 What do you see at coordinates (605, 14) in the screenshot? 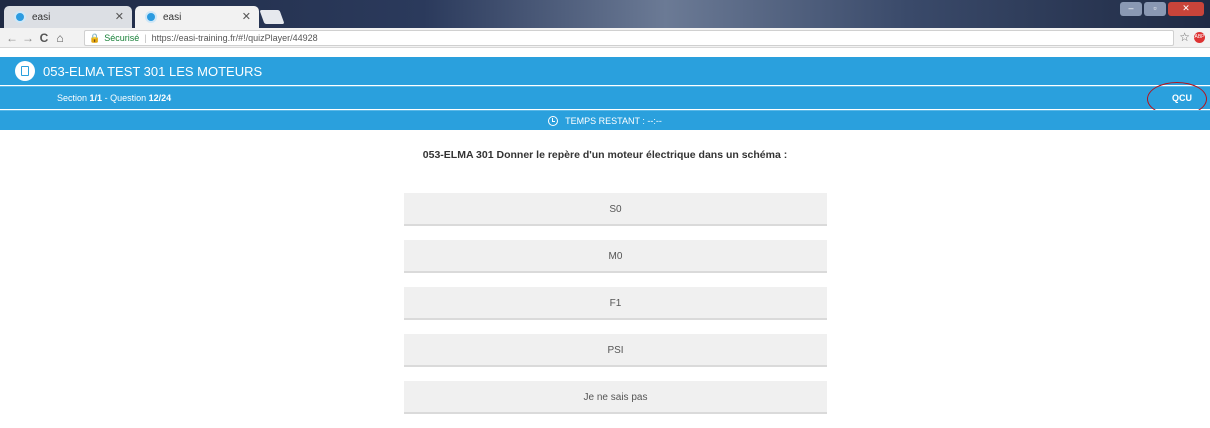
I see `browser-tab-strip: easi ✕ easi ✕ – ▫ ✕` at bounding box center [605, 14].